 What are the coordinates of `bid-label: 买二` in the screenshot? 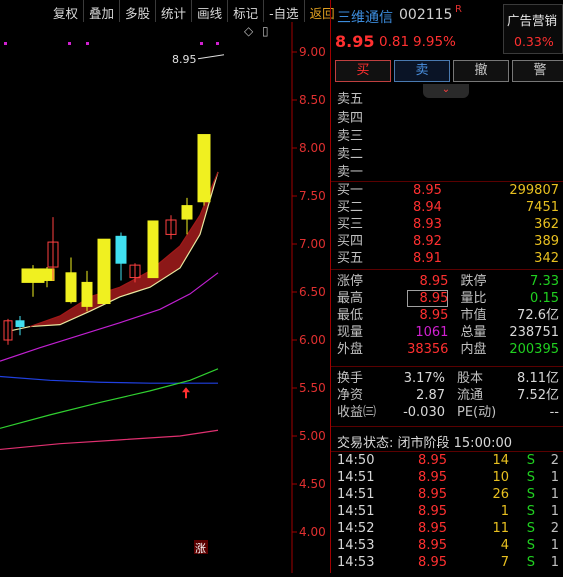 It's located at (350, 207).